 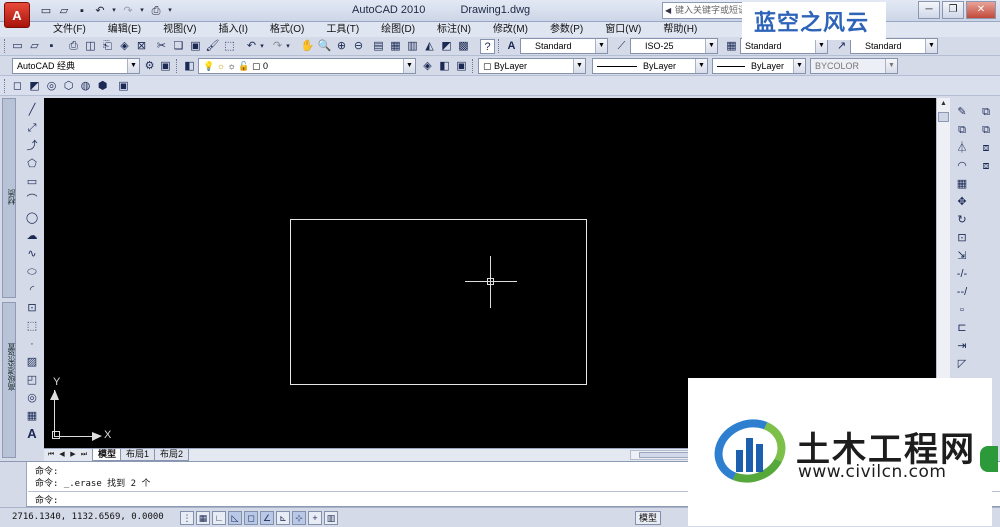 What do you see at coordinates (962, 256) in the screenshot?
I see `stretch-icon: ⇲` at bounding box center [962, 256].